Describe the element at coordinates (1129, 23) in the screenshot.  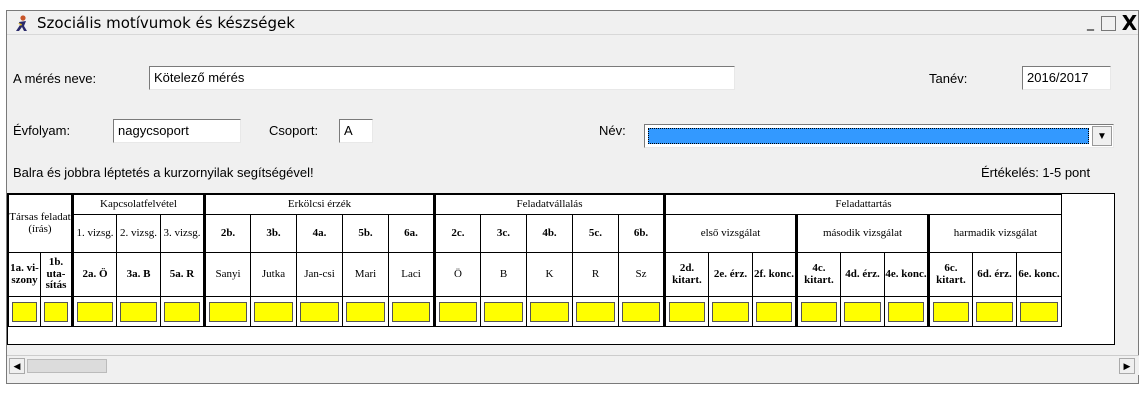
I see `close-button: X` at that location.